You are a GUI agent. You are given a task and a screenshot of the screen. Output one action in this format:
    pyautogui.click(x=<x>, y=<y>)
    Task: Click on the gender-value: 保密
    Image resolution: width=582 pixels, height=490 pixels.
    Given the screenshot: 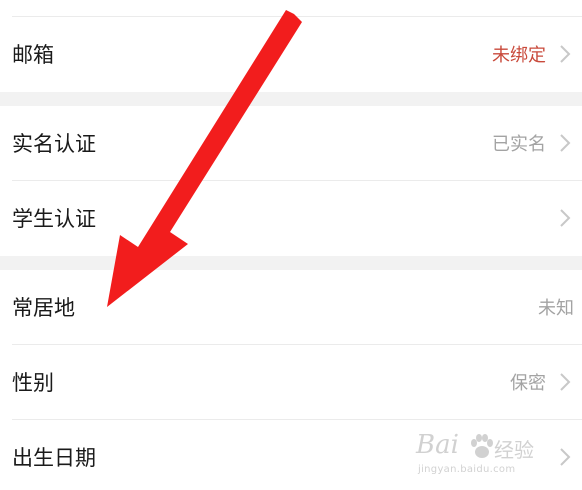 What is the action you would take?
    pyautogui.click(x=528, y=383)
    